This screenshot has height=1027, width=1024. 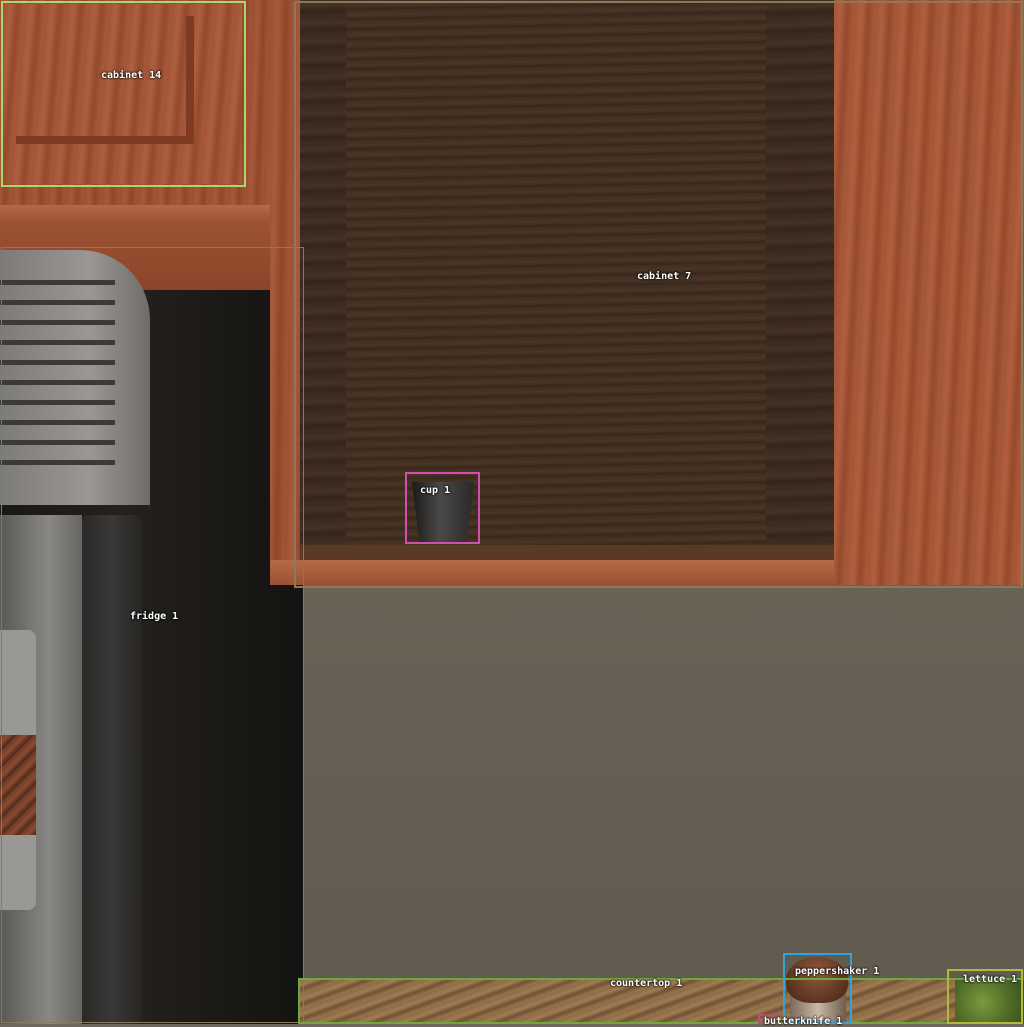 I want to click on label-cabinet-14: cabinet 14, so click(x=131, y=75).